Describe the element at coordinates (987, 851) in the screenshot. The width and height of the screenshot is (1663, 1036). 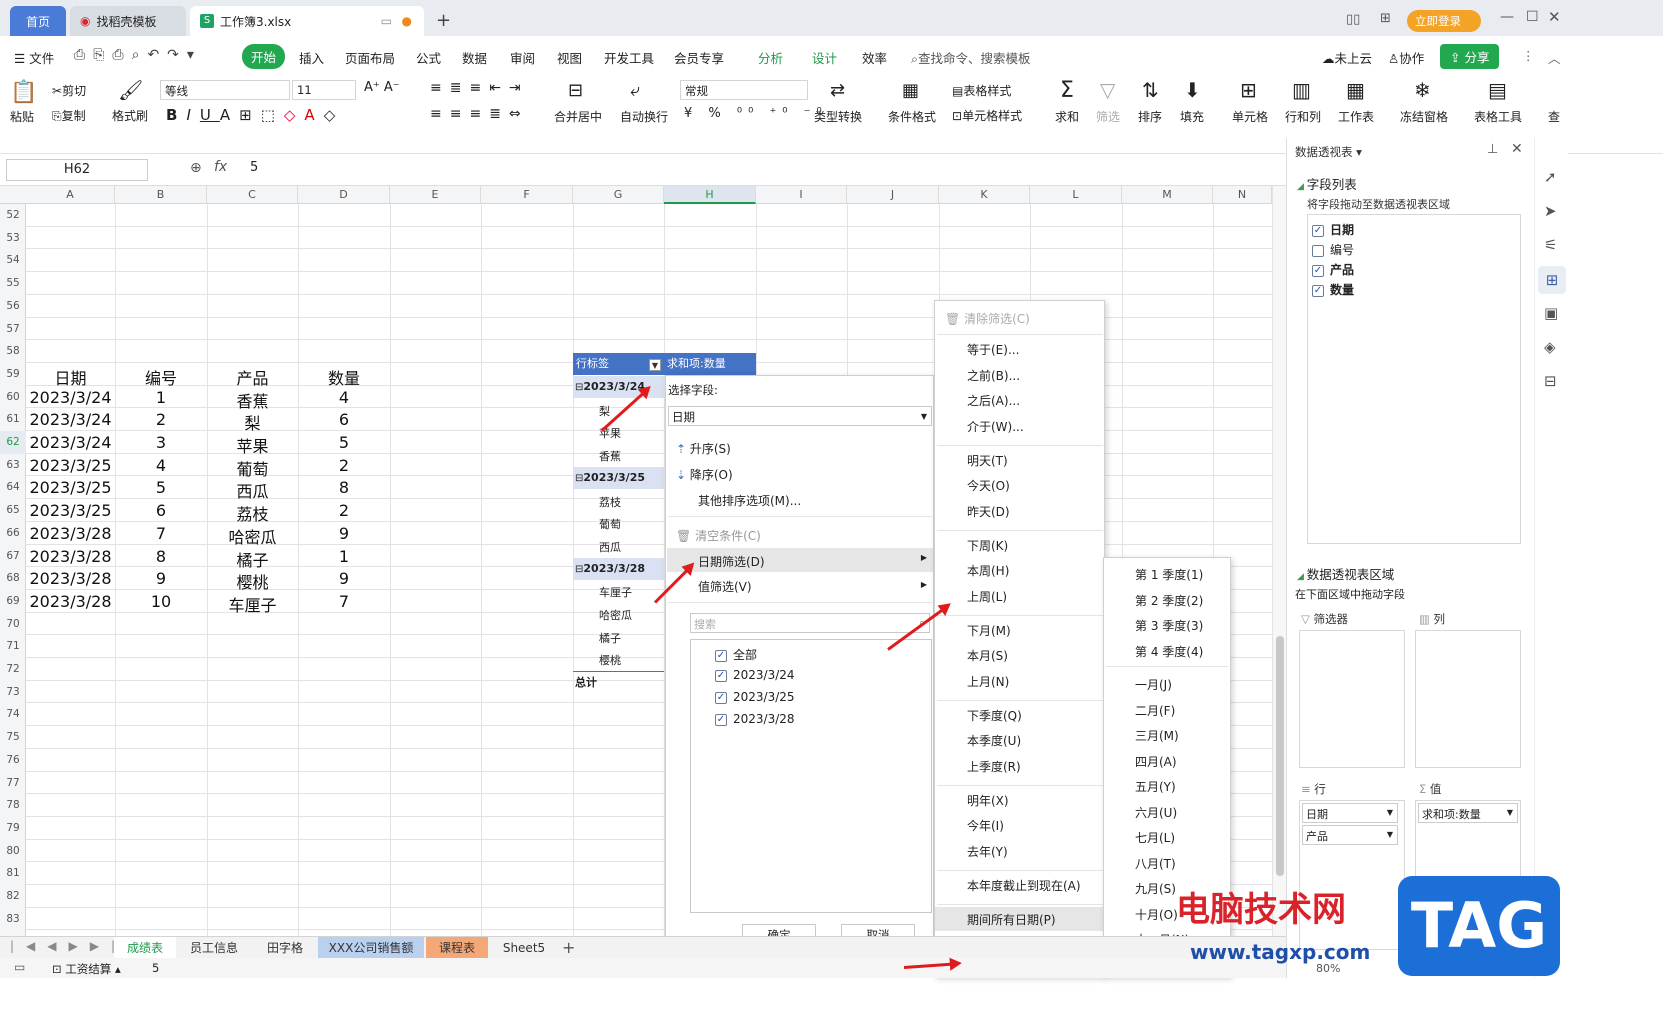
I see `date-filter-item: 去年(Y)` at that location.